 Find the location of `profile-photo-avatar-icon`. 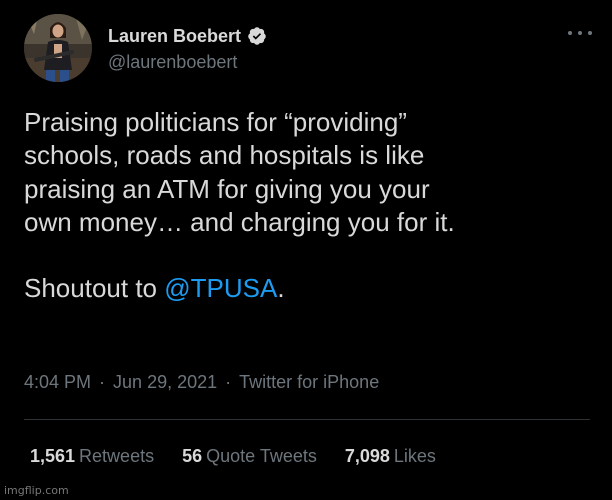

profile-photo-avatar-icon is located at coordinates (58, 48).